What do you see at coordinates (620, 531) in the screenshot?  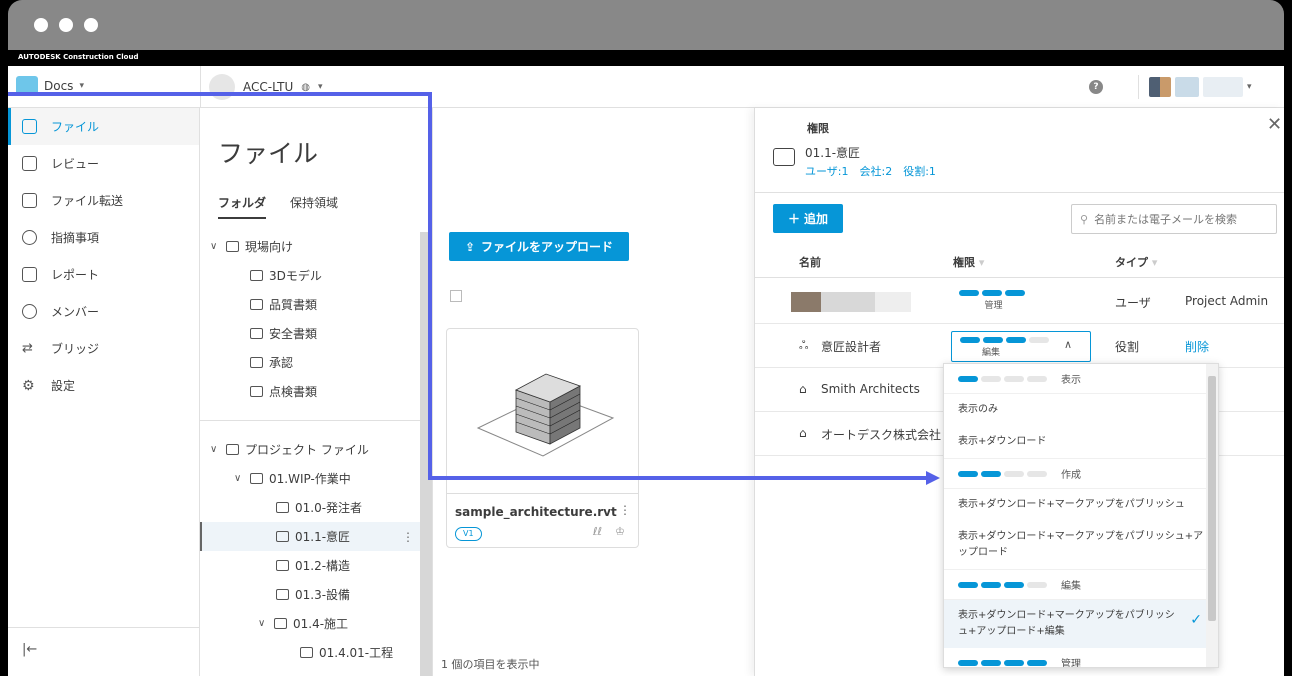 I see `crown-icon: ♔` at bounding box center [620, 531].